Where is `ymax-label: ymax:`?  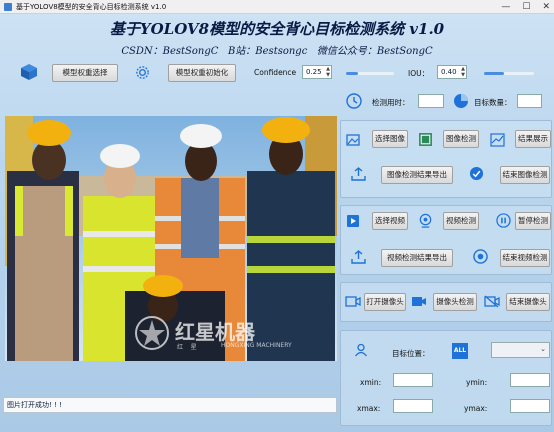
ymax-label: ymax: is located at coordinates (476, 408).